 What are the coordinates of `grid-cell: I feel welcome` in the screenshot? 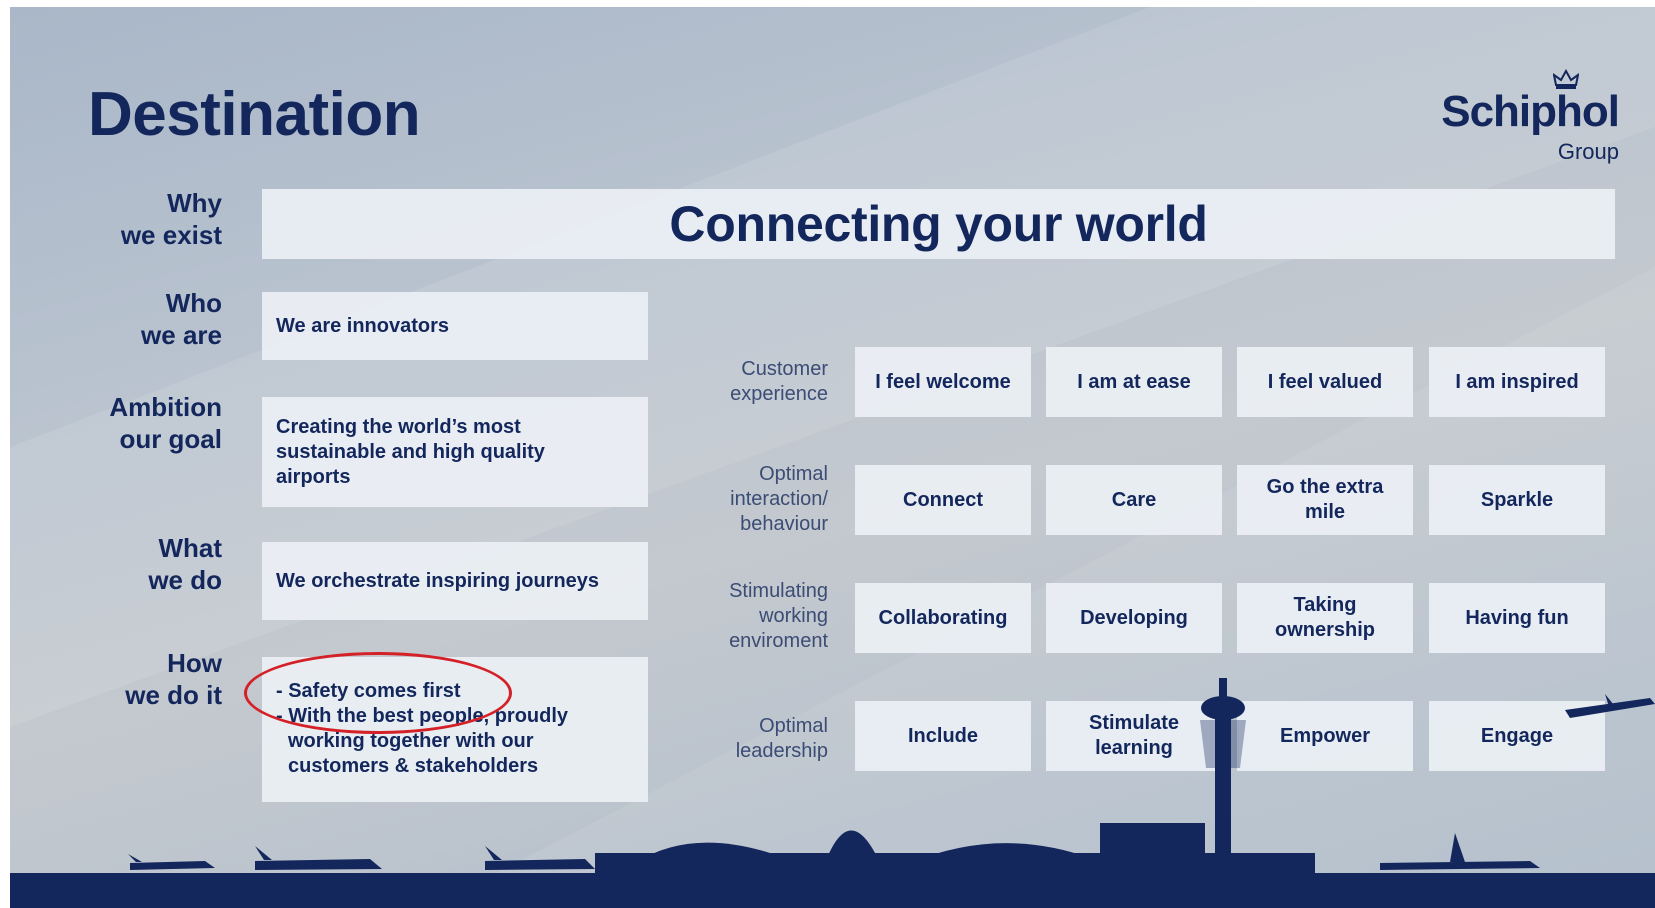 It's located at (943, 382).